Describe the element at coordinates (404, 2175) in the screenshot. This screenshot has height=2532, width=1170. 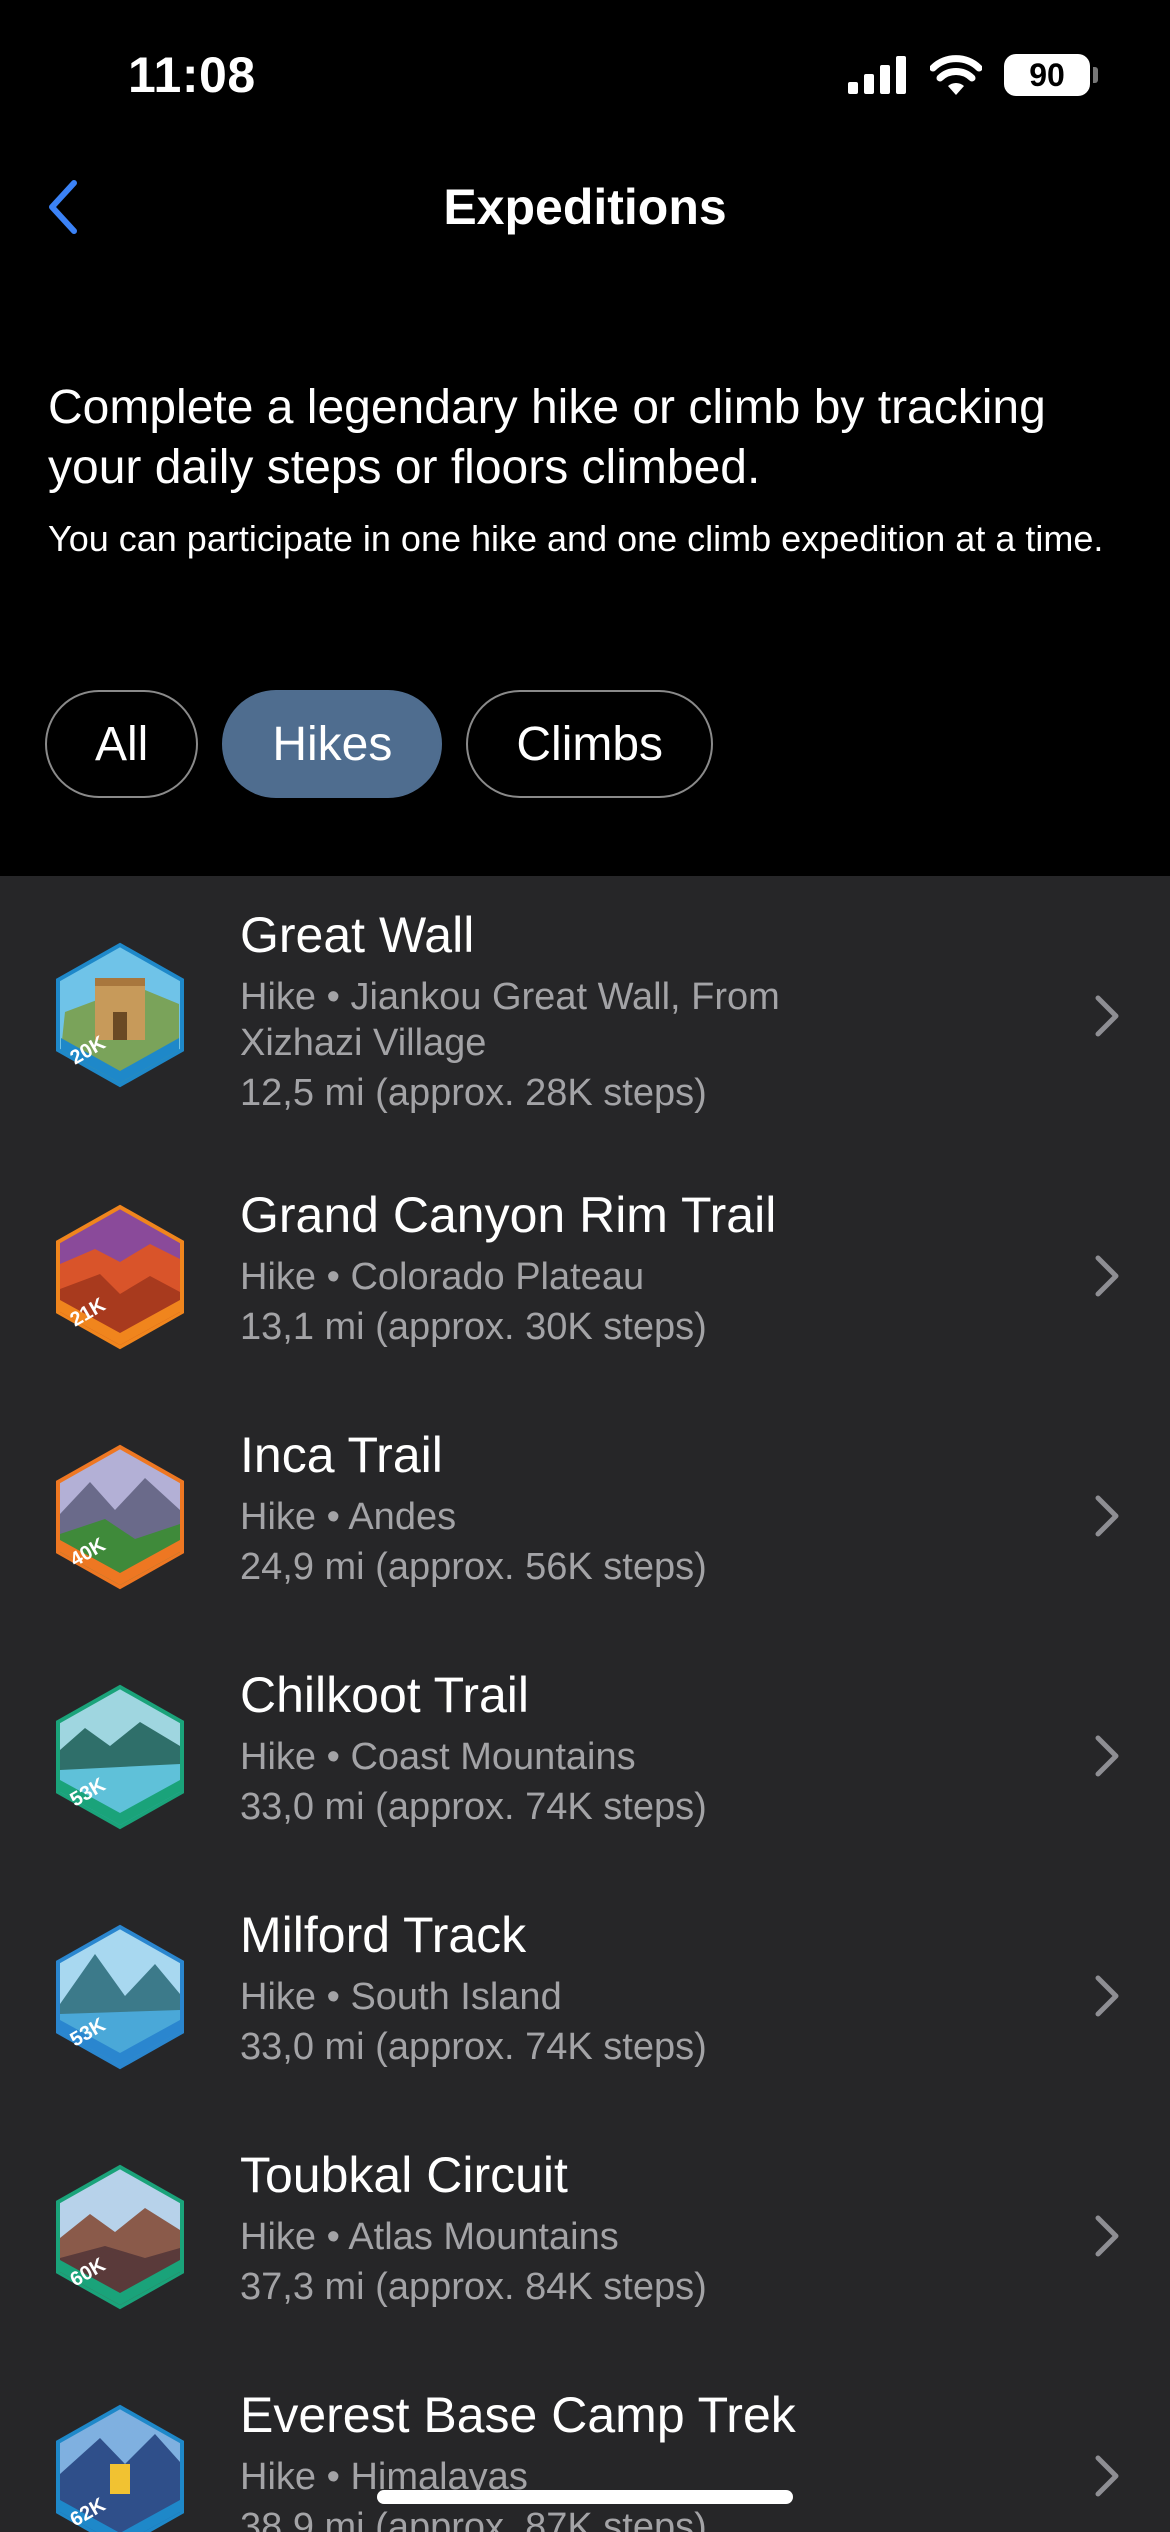
I see `row-title: Toubkal Circuit` at that location.